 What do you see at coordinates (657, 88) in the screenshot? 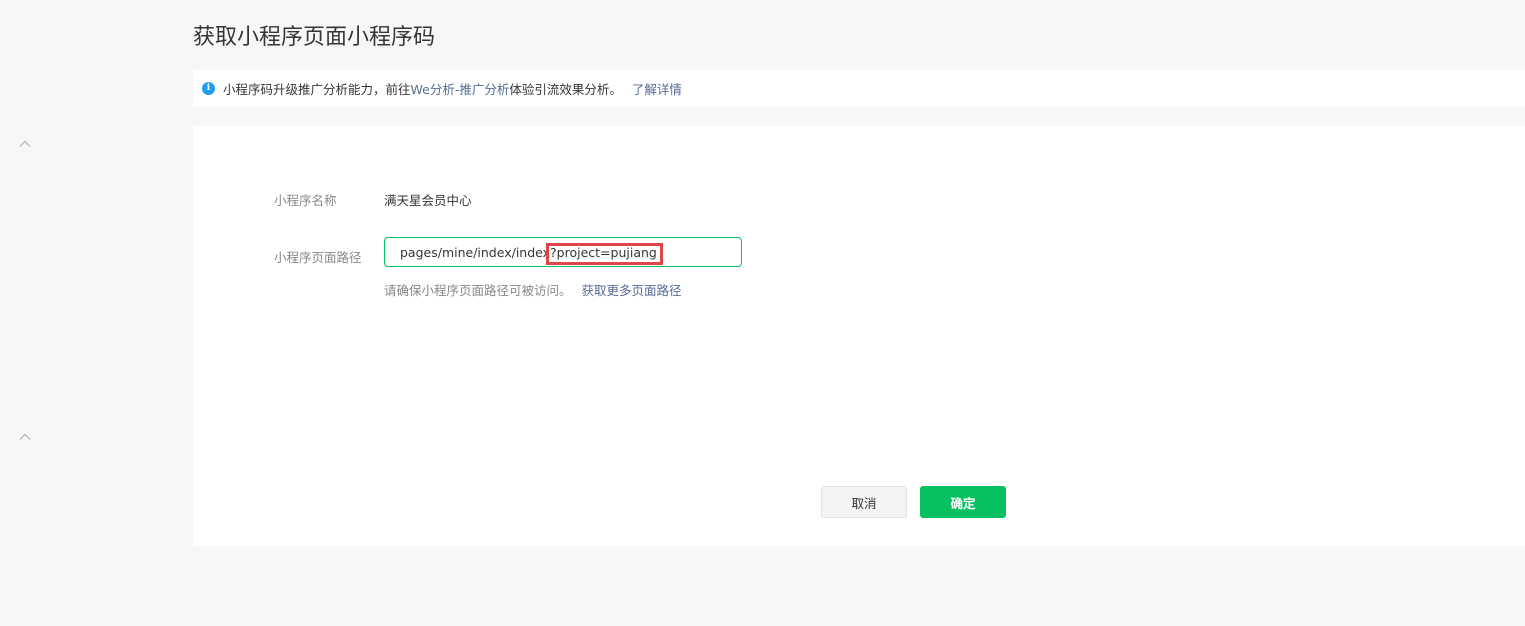
I see `learn-more-link: 了解详情` at bounding box center [657, 88].